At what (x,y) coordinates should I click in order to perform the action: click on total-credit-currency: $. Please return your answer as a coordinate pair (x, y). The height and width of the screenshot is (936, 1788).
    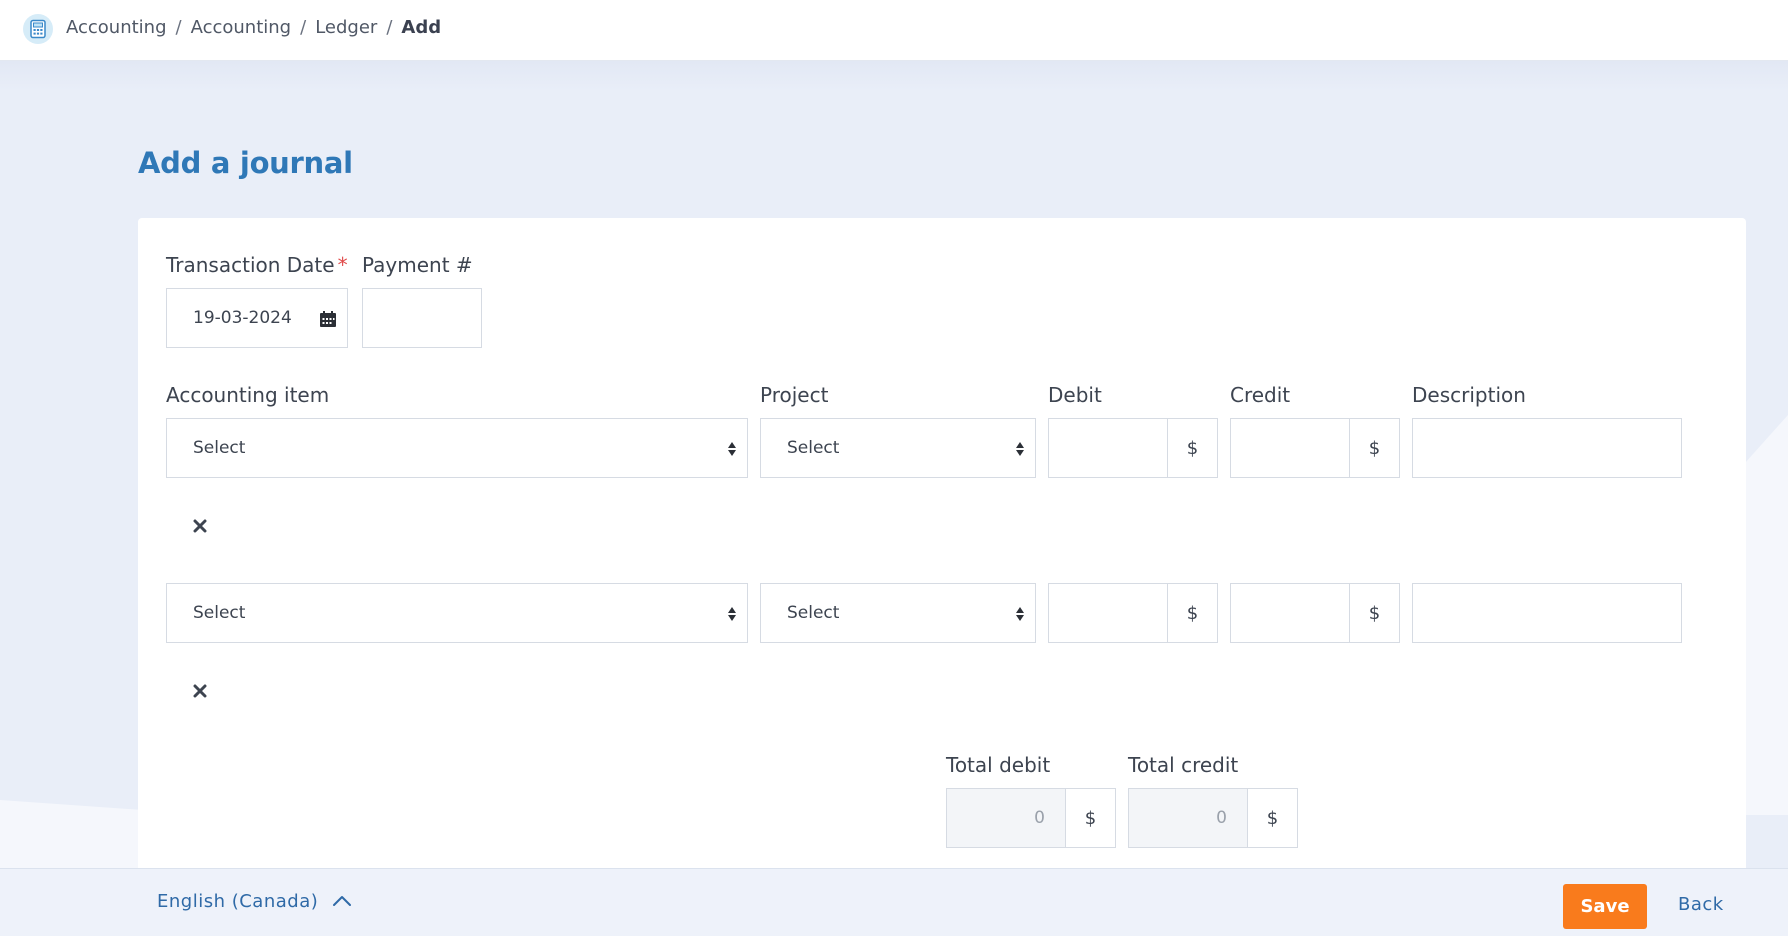
    Looking at the image, I should click on (1273, 818).